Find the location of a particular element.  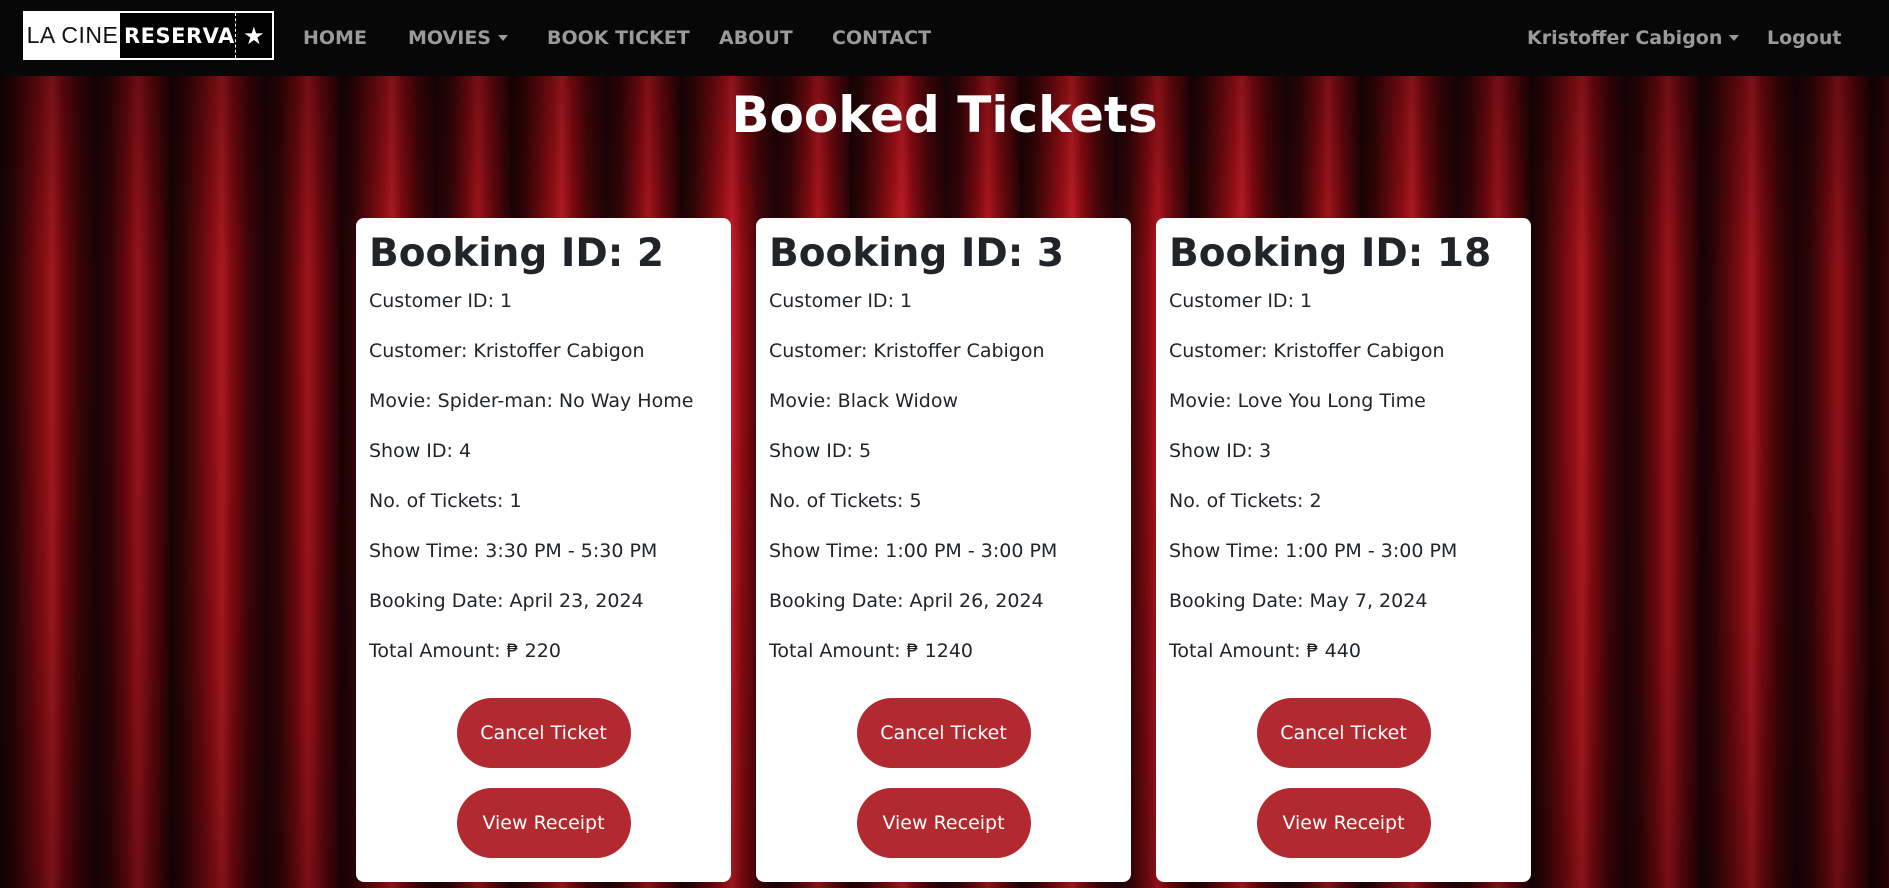

user-name: Kristoffer Cabigon is located at coordinates (1625, 38).